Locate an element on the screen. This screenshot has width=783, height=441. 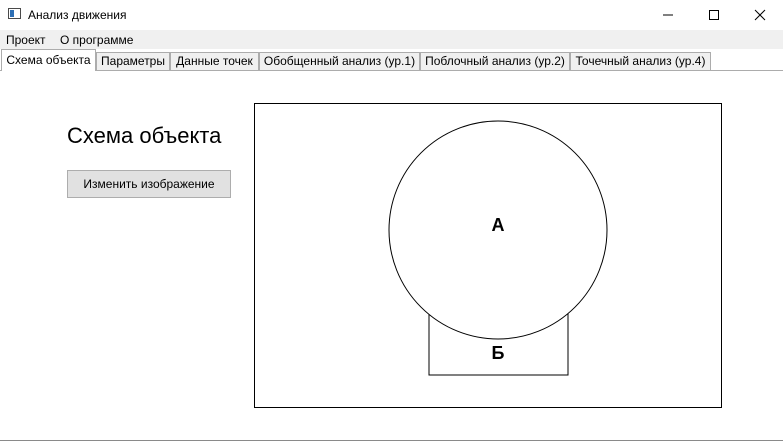
tab-divider is located at coordinates (391, 70).